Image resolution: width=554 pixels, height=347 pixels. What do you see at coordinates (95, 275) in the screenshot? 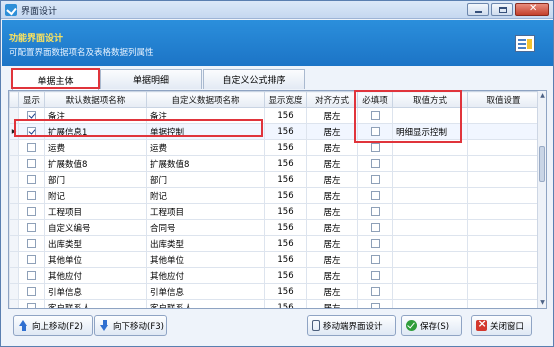
I see `default-name-cell: 其他应付` at bounding box center [95, 275].